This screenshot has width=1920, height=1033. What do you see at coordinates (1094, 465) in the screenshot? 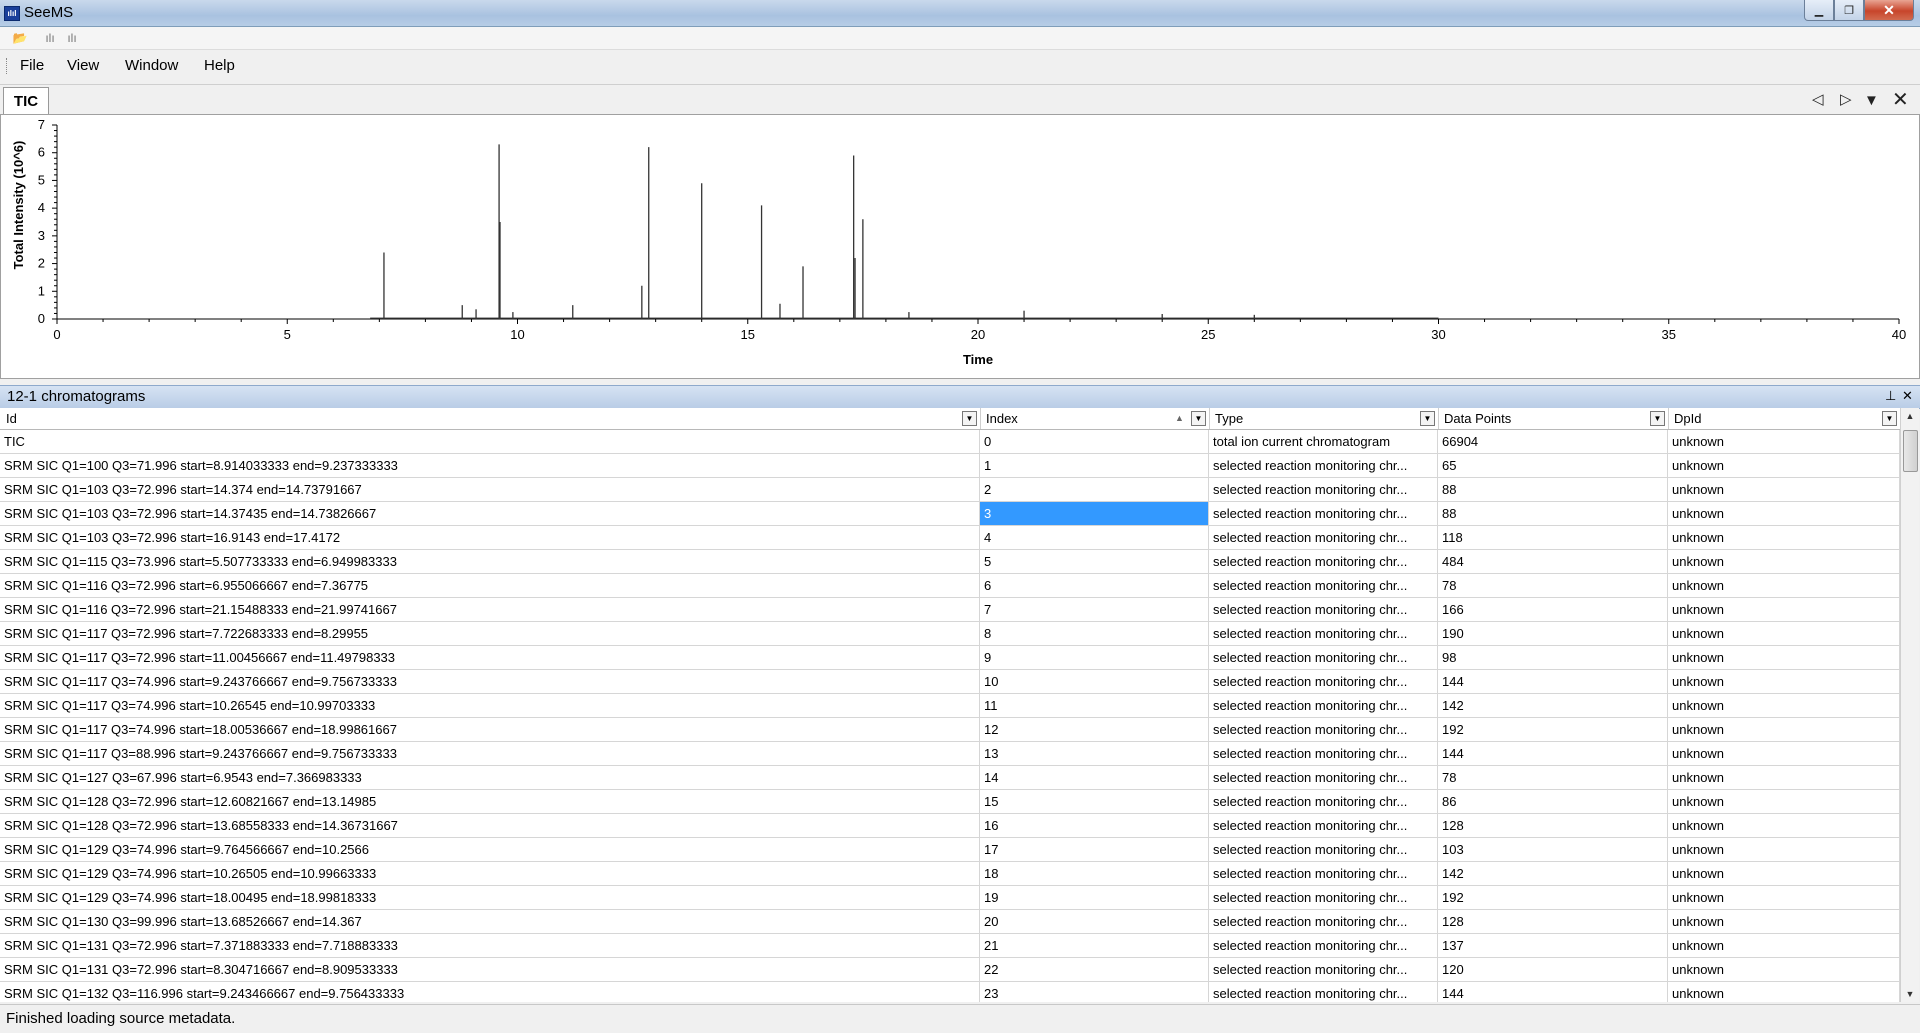
I see `table-cell: 1` at bounding box center [1094, 465].